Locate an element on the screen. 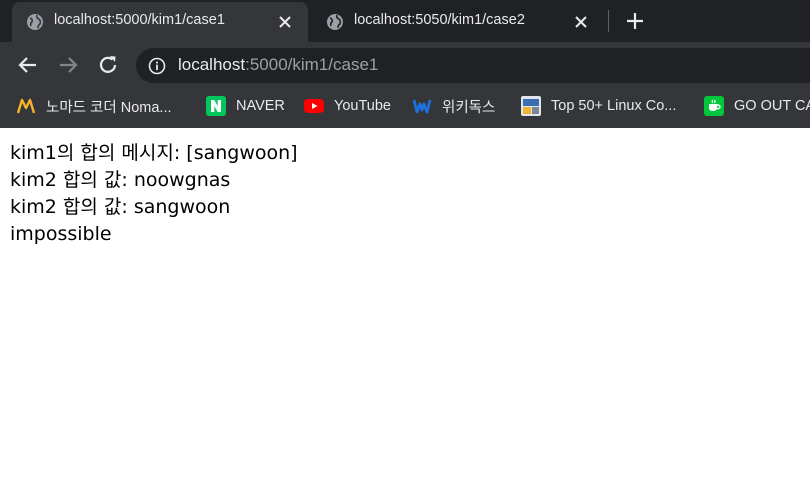 This screenshot has width=810, height=496. bookmark-wikidocs: 위키독스 is located at coordinates (453, 106).